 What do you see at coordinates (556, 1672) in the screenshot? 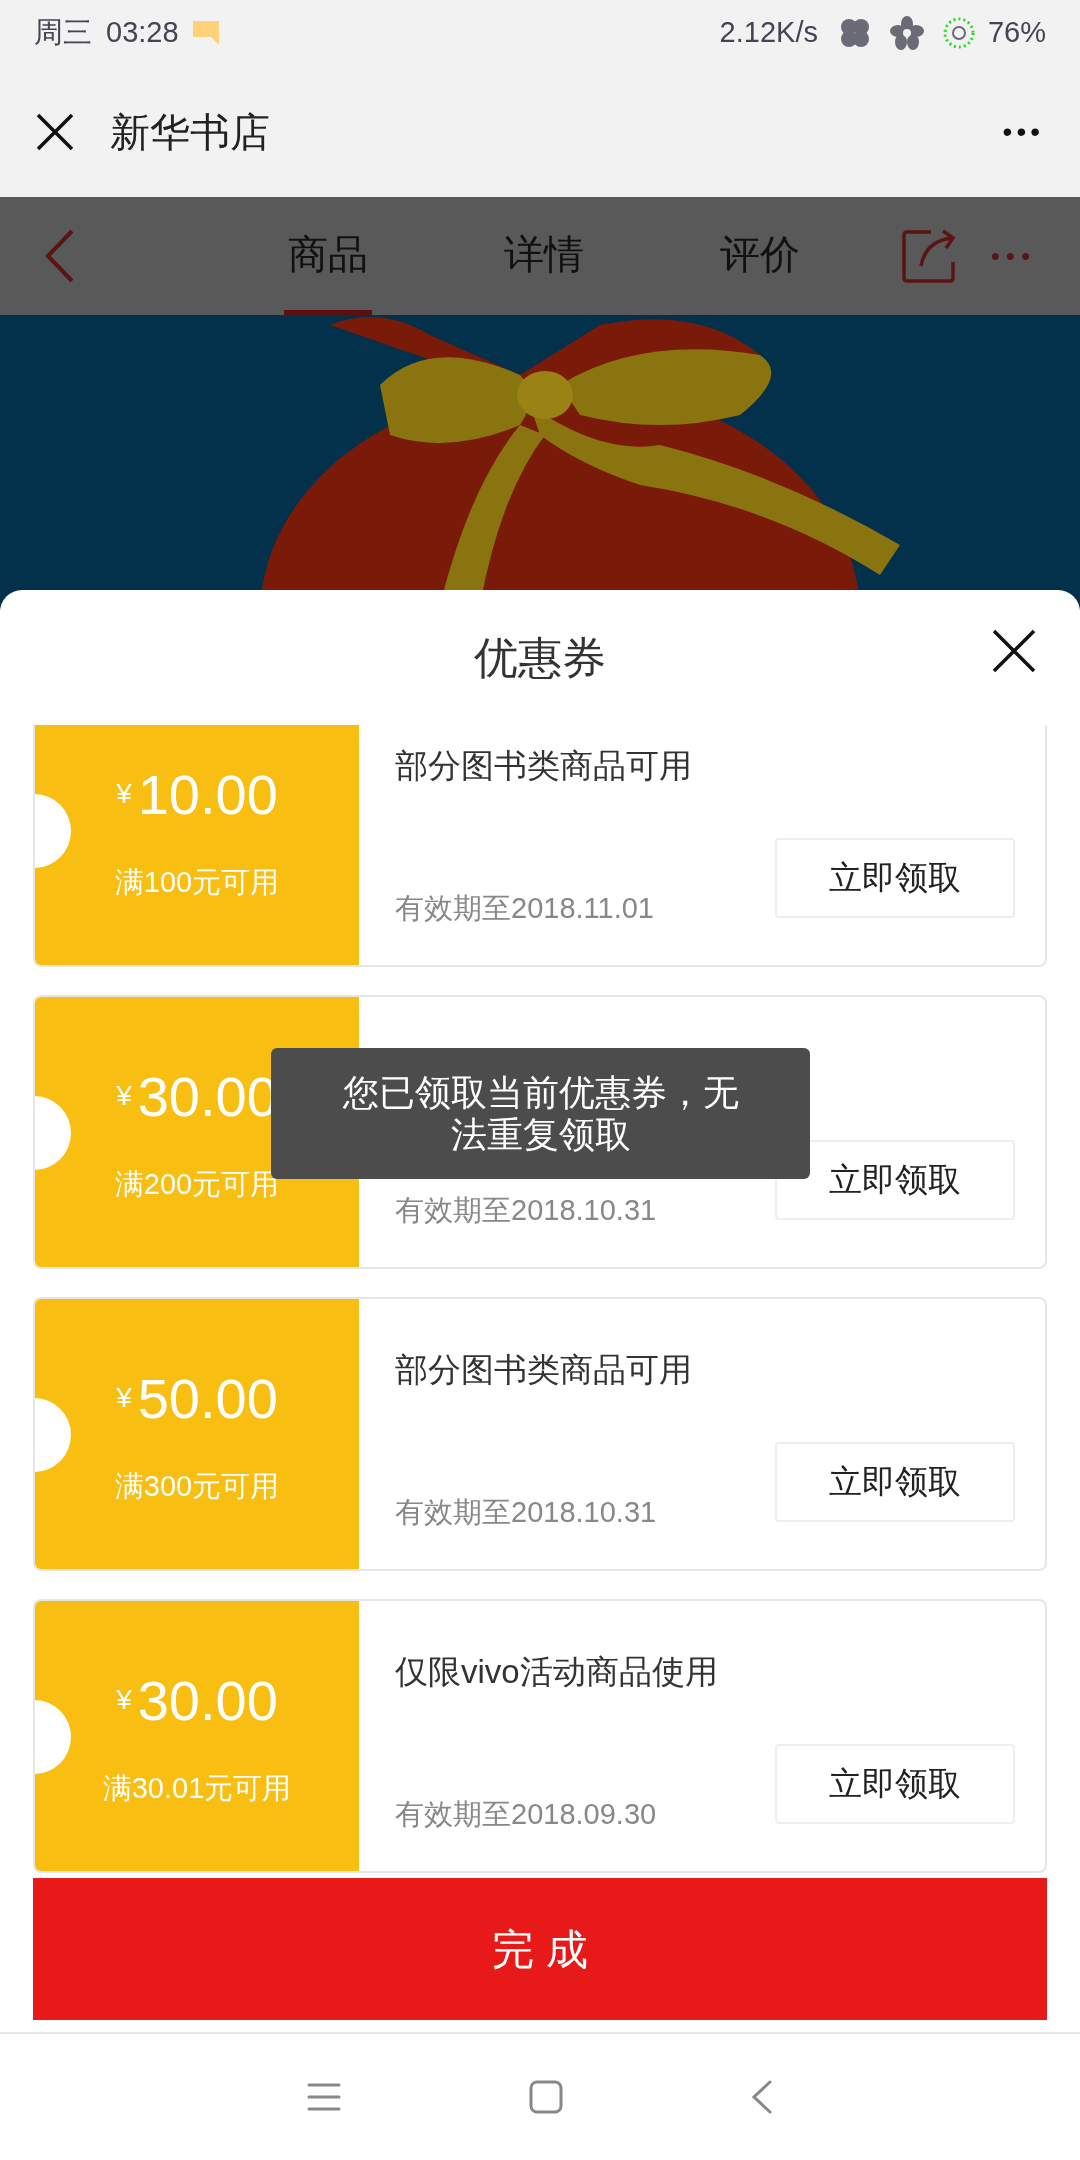
I see `coupon-scope: 仅限vivo活动商品使用` at bounding box center [556, 1672].